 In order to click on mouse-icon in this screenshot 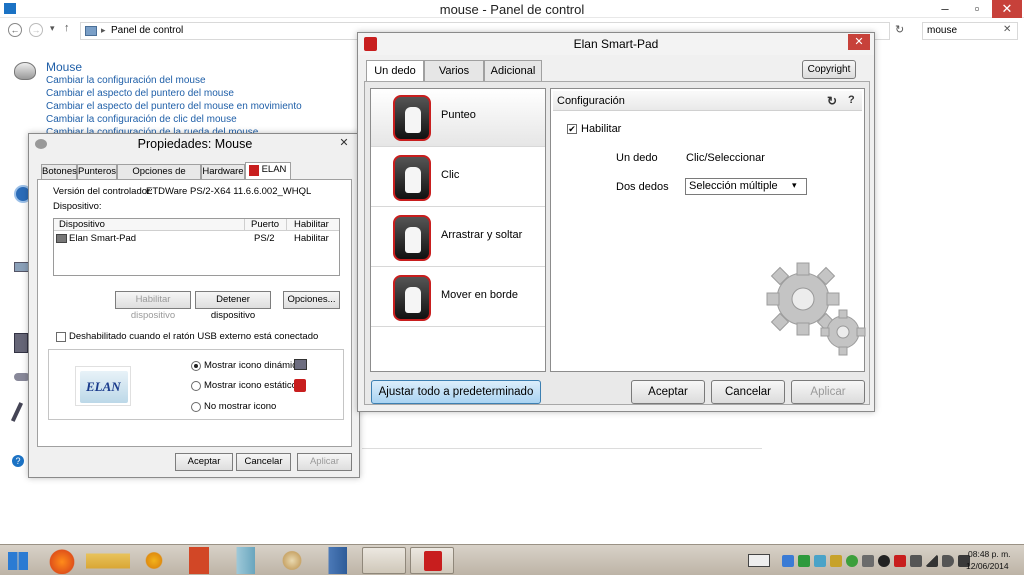, I will do `click(25, 71)`.